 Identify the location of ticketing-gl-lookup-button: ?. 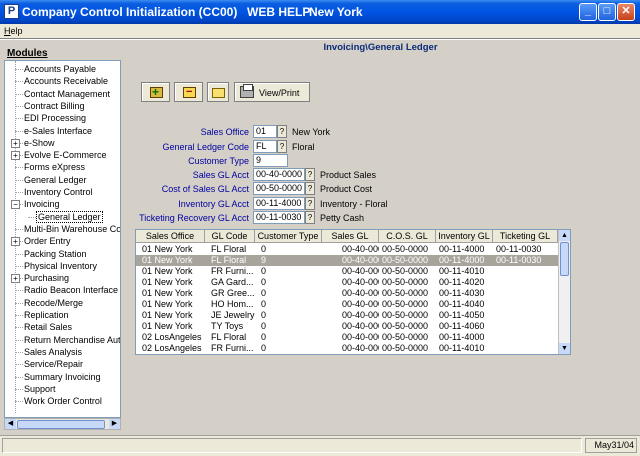
(310, 217).